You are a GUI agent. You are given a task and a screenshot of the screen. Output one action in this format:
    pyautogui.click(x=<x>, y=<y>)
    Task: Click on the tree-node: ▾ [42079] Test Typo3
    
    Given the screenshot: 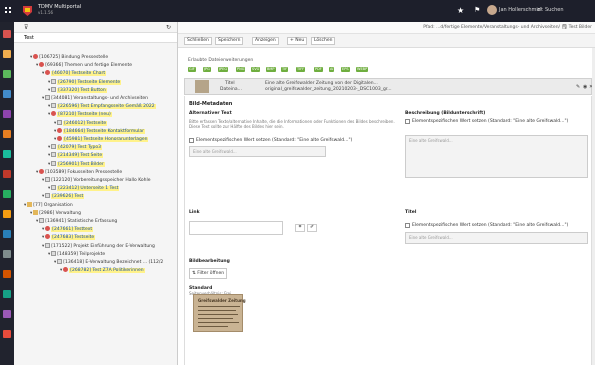 What is the action you would take?
    pyautogui.click(x=75, y=147)
    